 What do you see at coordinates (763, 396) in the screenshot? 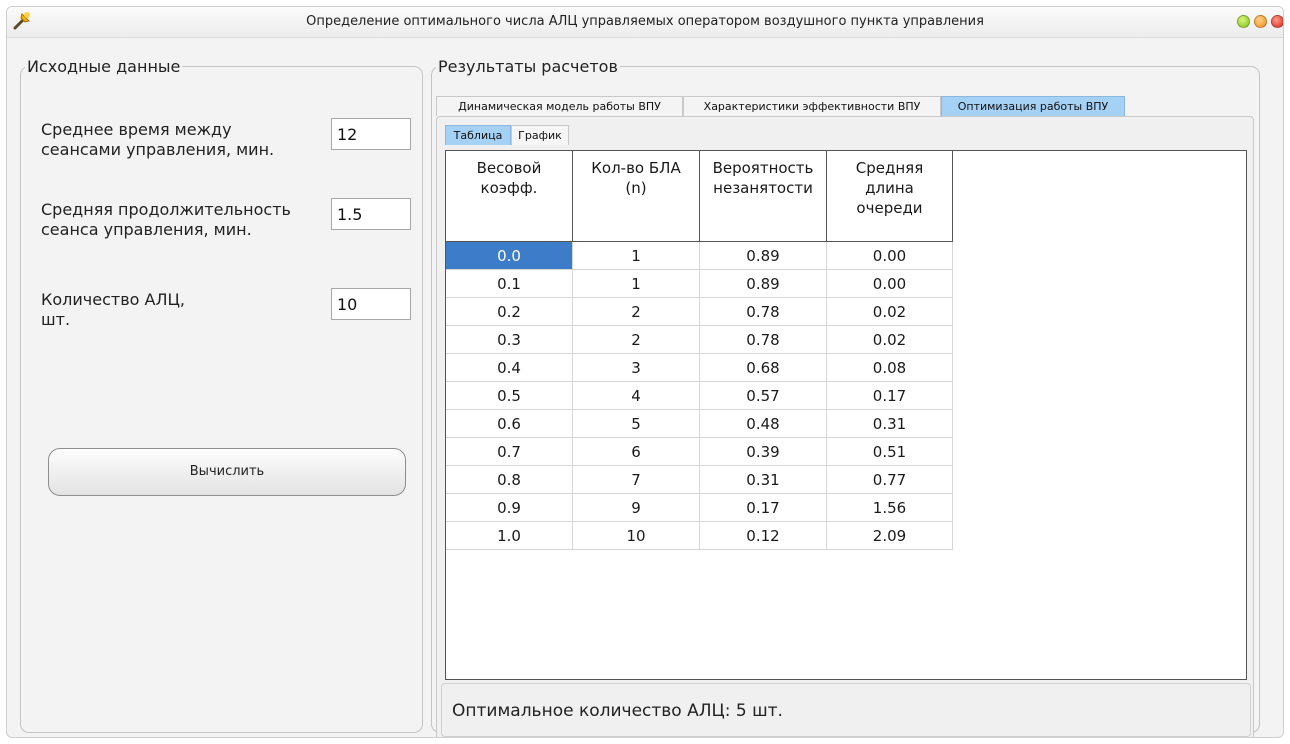
I see `table-cell: 0.57` at bounding box center [763, 396].